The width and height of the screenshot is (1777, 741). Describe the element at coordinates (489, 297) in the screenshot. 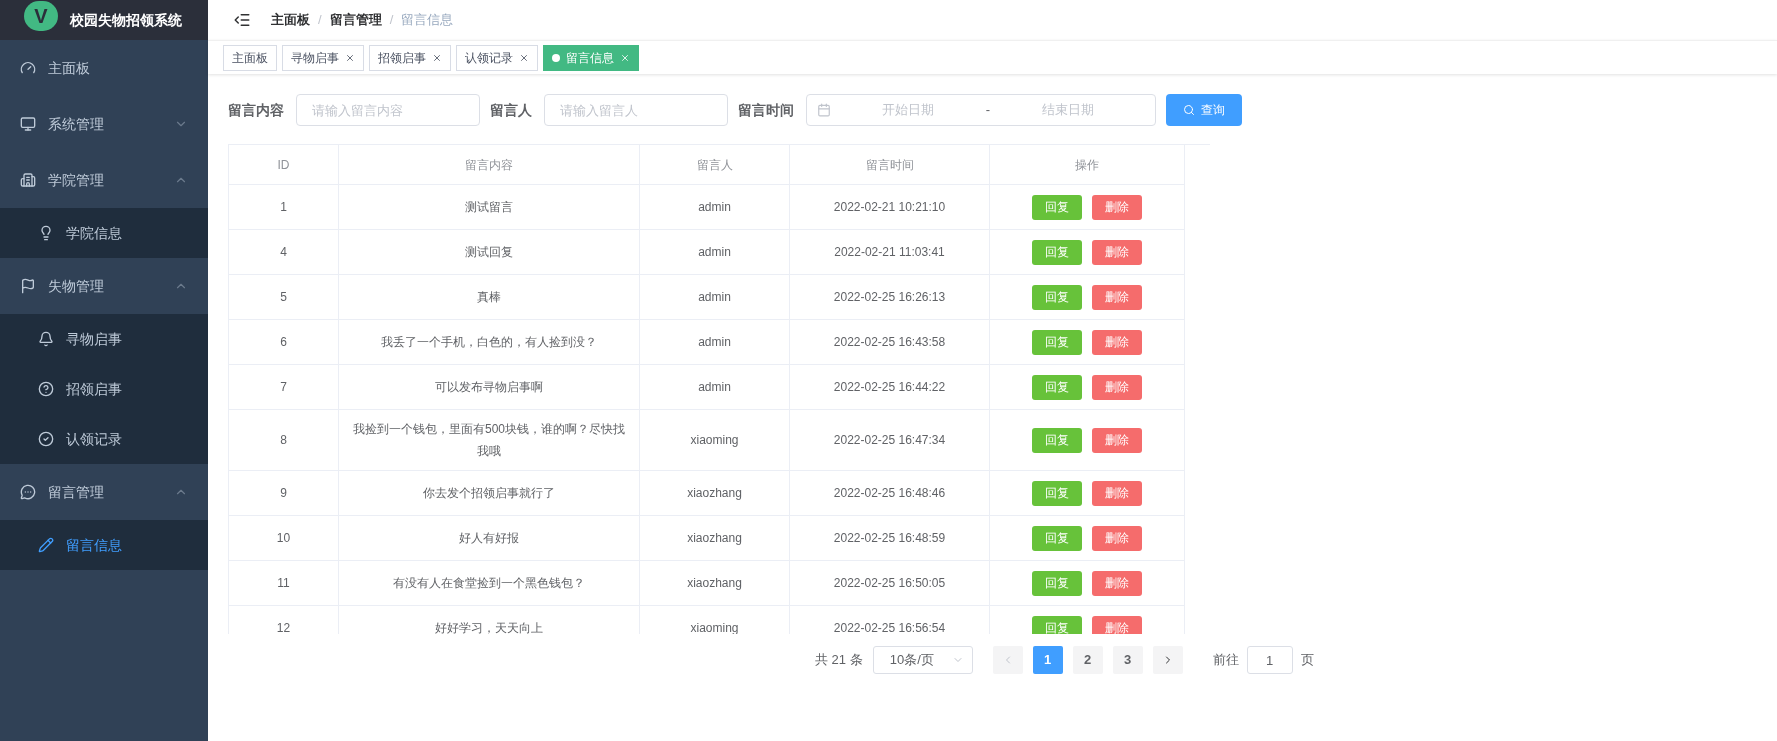

I see `table-cell: 真棒` at that location.